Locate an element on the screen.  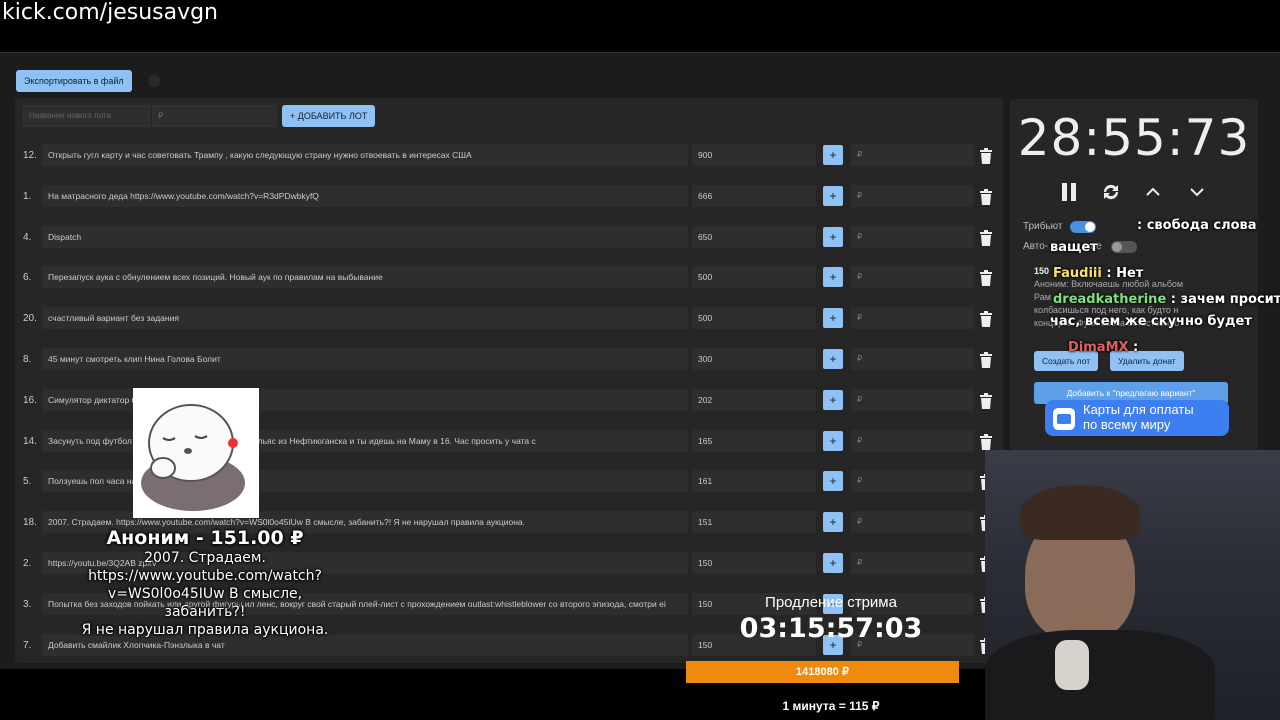
donation-alert-line-3: v=WS0l0o45IUw В смысле, забанить?! is located at coordinates (205, 603).